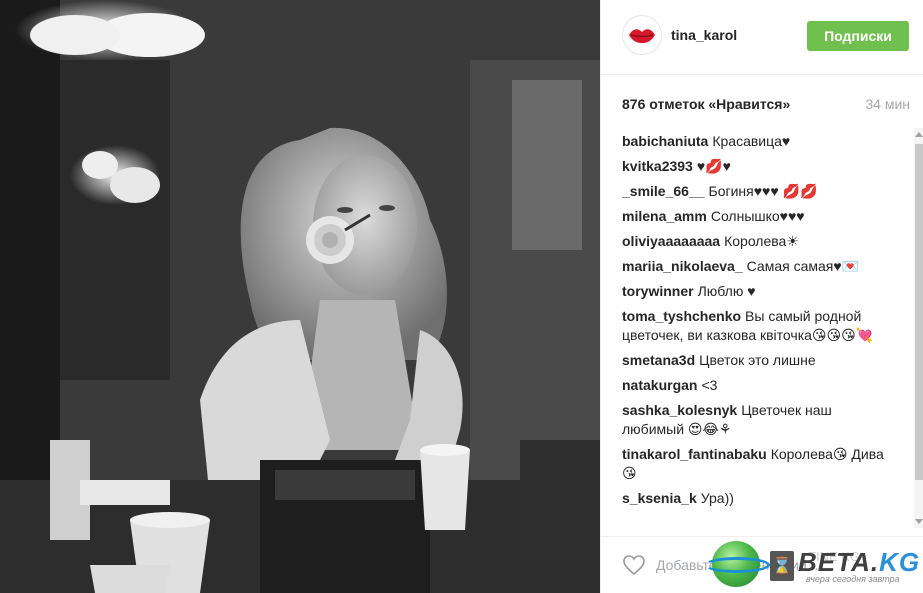 The height and width of the screenshot is (593, 923). I want to click on comment-item: natakurgan <3, so click(759, 385).